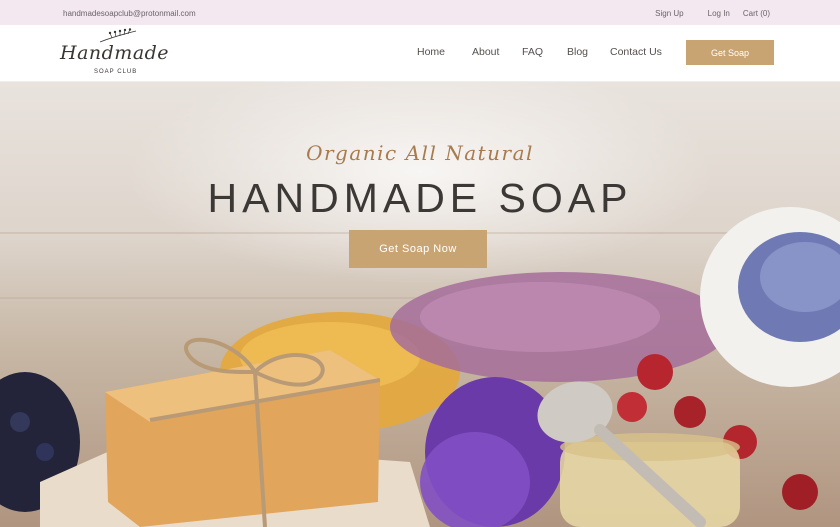 This screenshot has width=840, height=527. Describe the element at coordinates (485, 52) in the screenshot. I see `nav-item-about: About` at that location.